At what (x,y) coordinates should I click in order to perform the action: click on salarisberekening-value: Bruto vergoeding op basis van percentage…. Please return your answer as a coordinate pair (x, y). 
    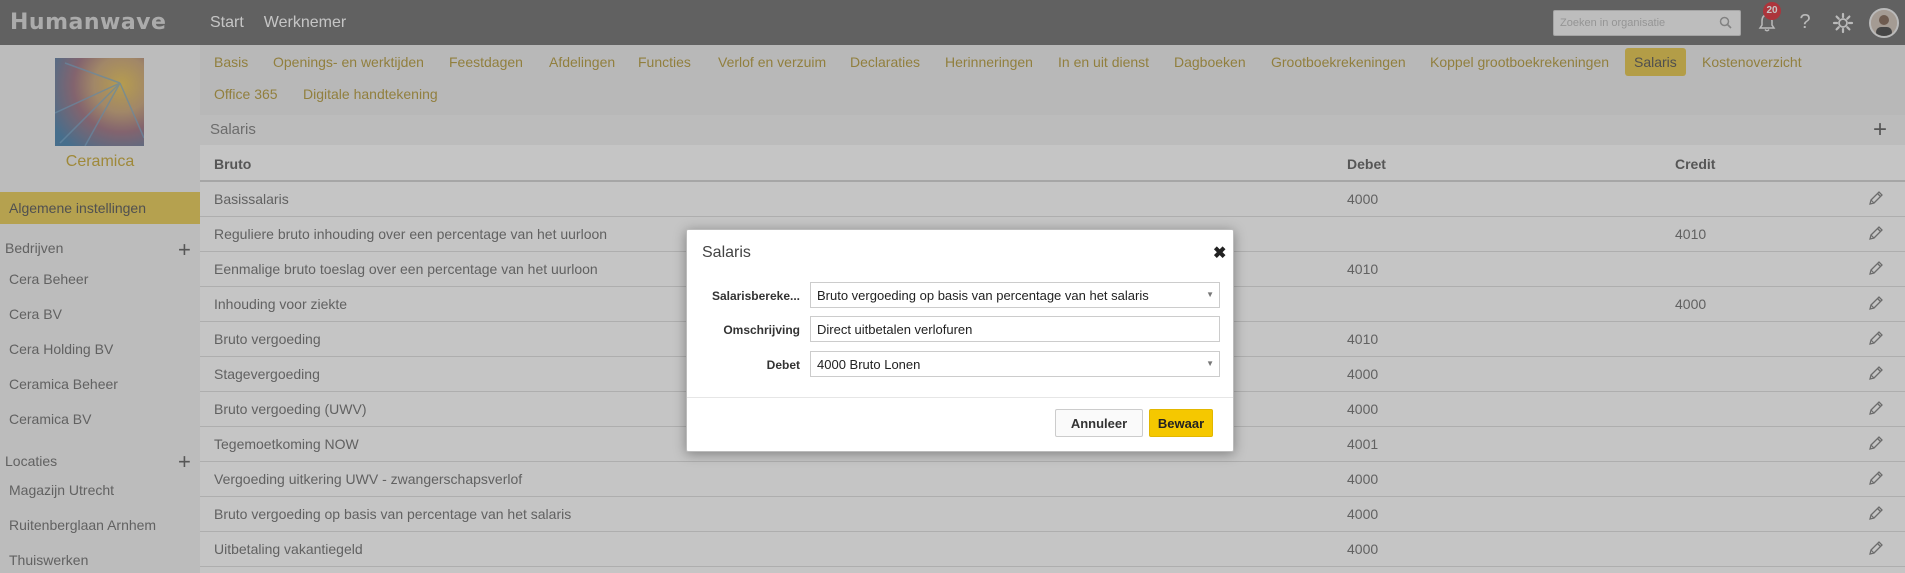
    Looking at the image, I should click on (983, 295).